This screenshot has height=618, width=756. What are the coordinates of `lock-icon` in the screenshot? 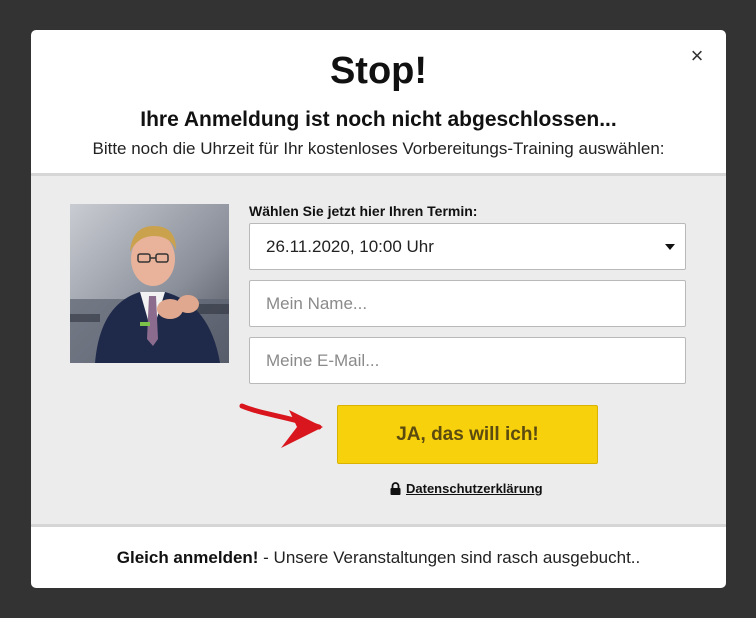 It's located at (395, 488).